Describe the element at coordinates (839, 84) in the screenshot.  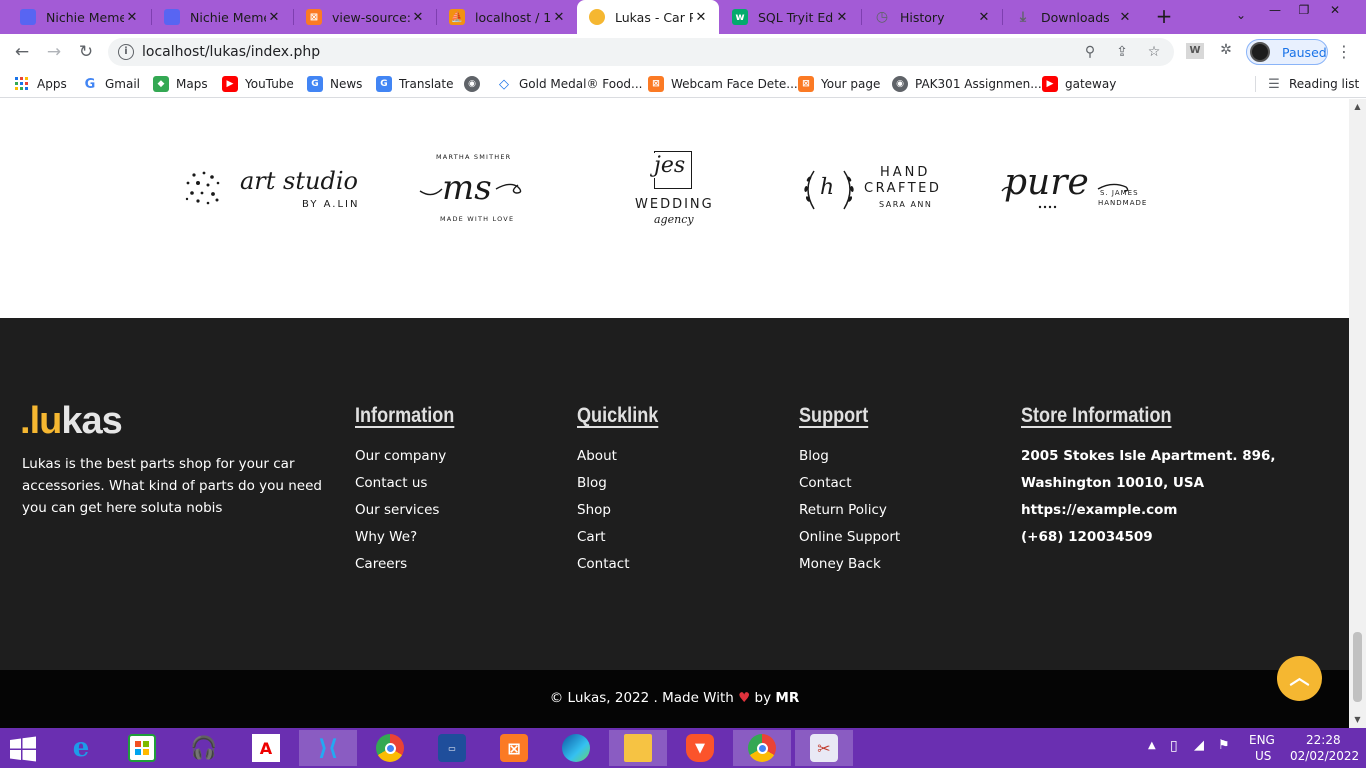
I see `bookmark-your-page: ⊠ Your page` at that location.